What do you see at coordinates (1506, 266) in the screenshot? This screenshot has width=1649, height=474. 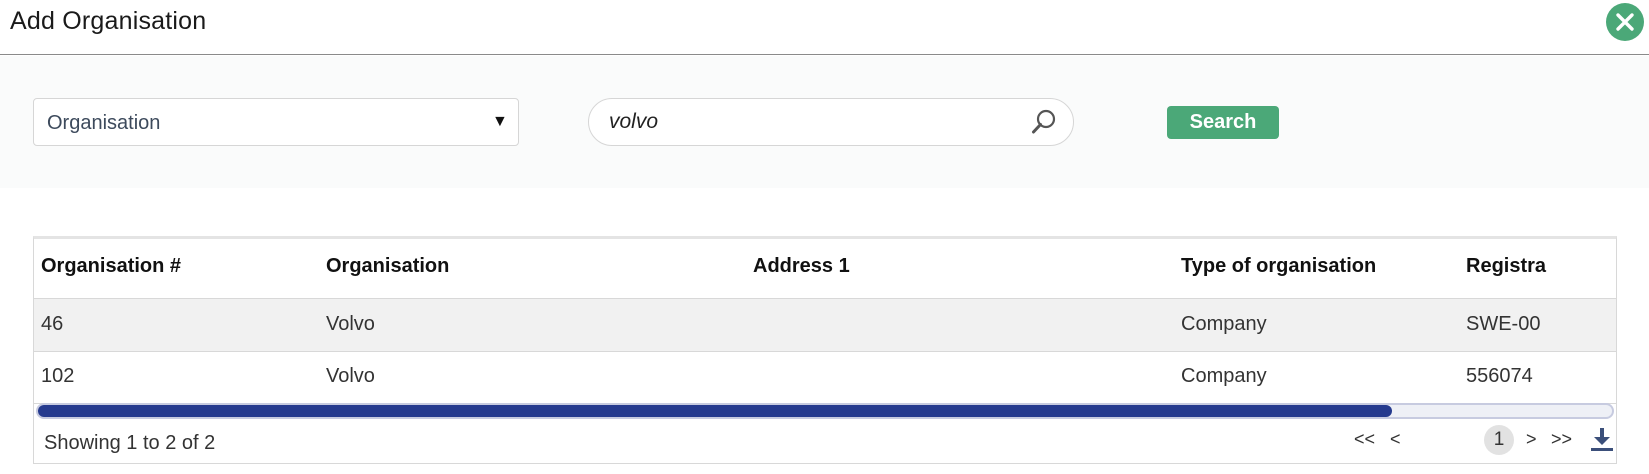 I see `column-header-registration: Registra` at bounding box center [1506, 266].